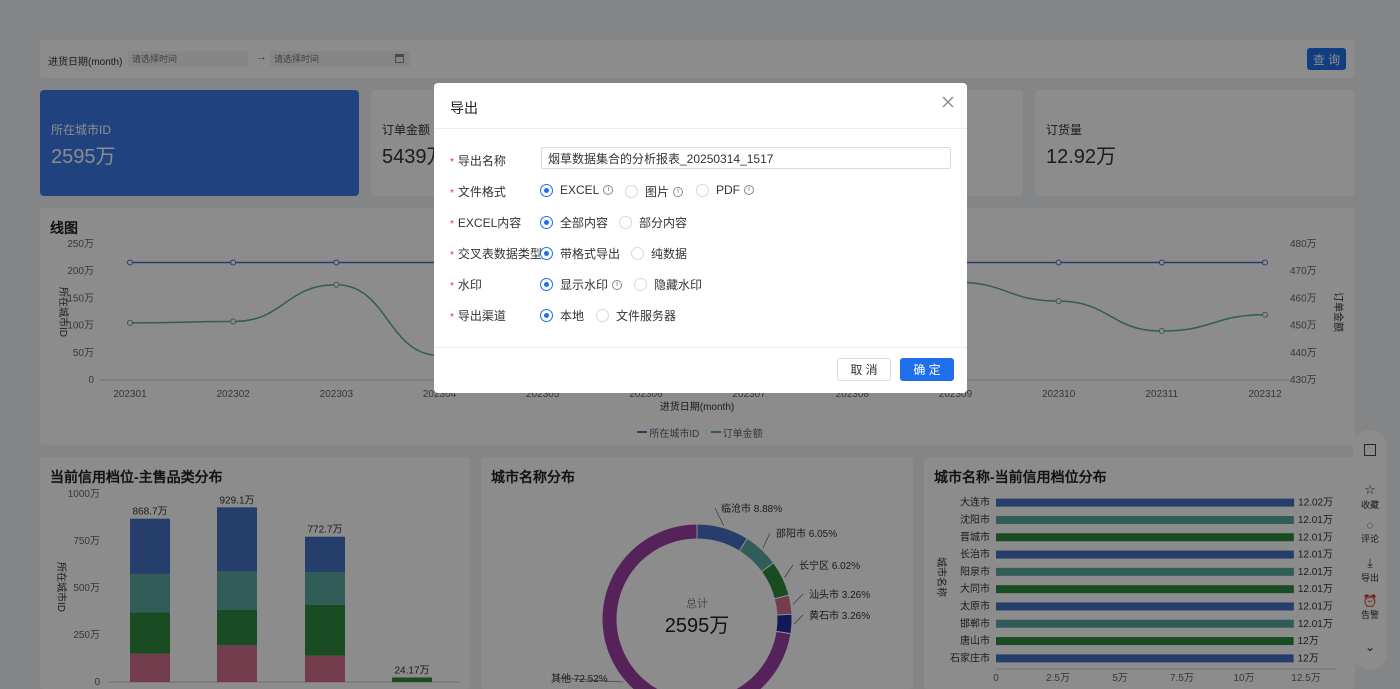  I want to click on radio-format-image: 图片 i, so click(654, 191).